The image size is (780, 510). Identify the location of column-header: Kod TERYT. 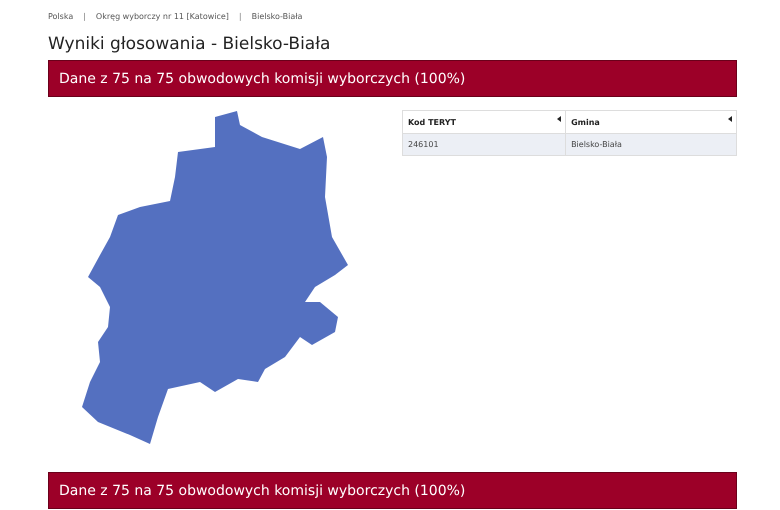
(484, 122).